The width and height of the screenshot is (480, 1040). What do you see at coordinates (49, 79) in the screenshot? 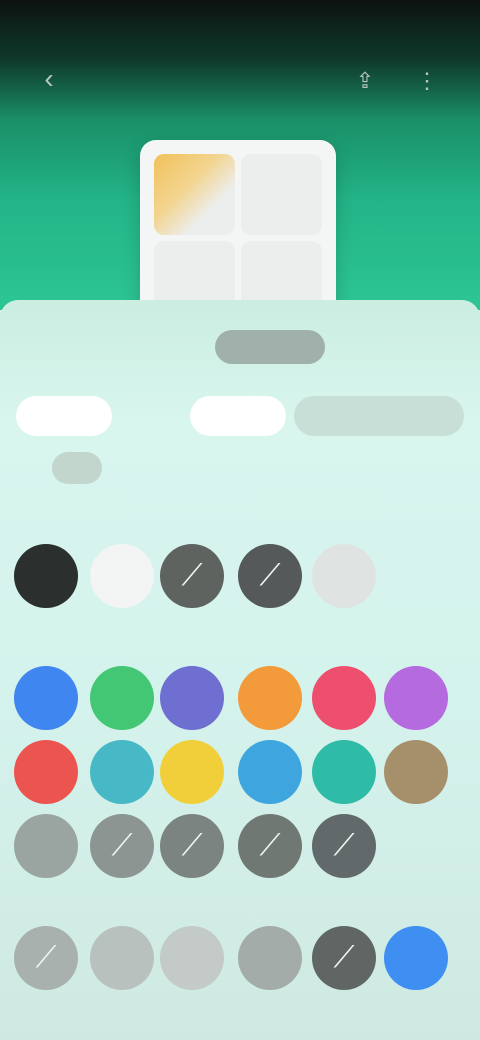
I see `back-icon: ‹` at bounding box center [49, 79].